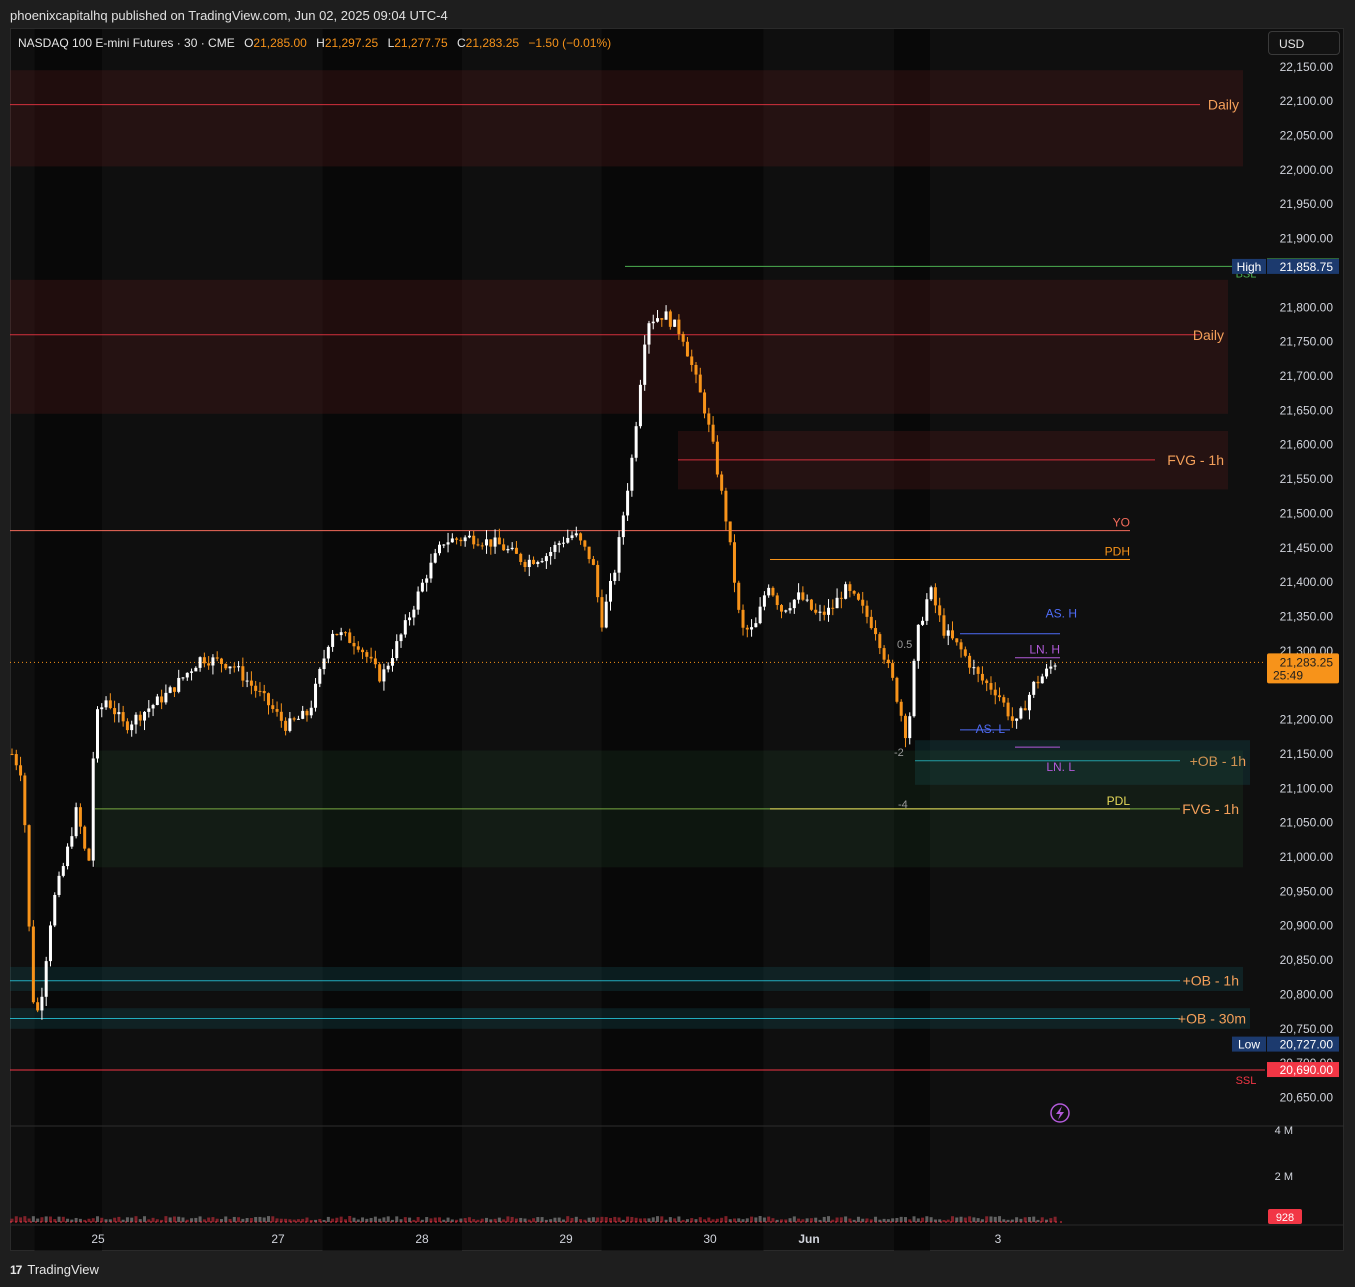 This screenshot has height=1287, width=1355. I want to click on volume-tick-label: 2 M, so click(1284, 1177).